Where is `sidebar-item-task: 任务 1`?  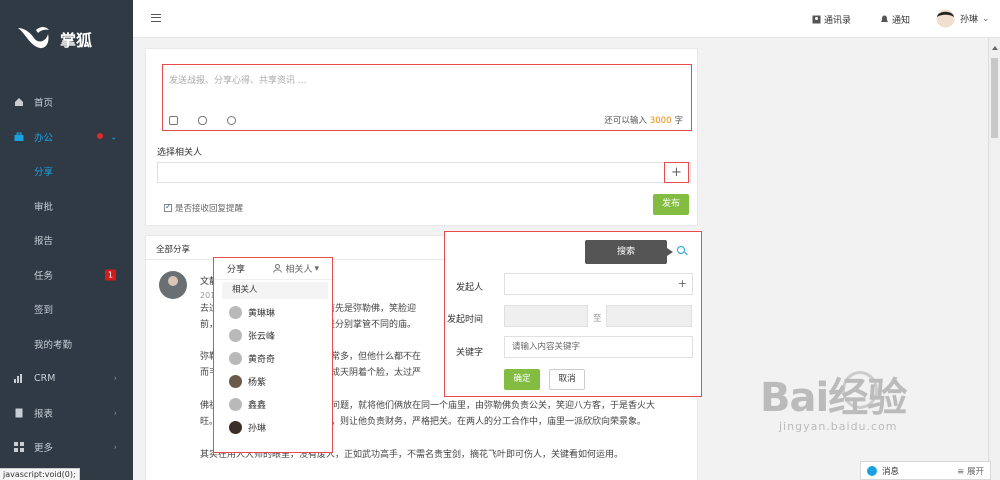 sidebar-item-task: 任务 1 is located at coordinates (66, 275).